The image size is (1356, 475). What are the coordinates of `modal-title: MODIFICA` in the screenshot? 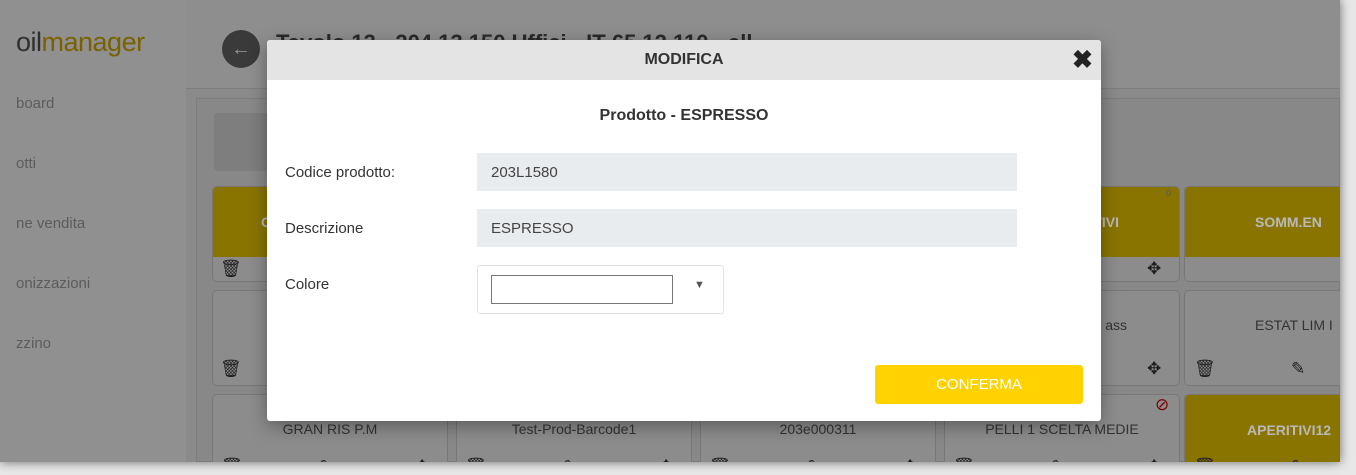 It's located at (684, 59).